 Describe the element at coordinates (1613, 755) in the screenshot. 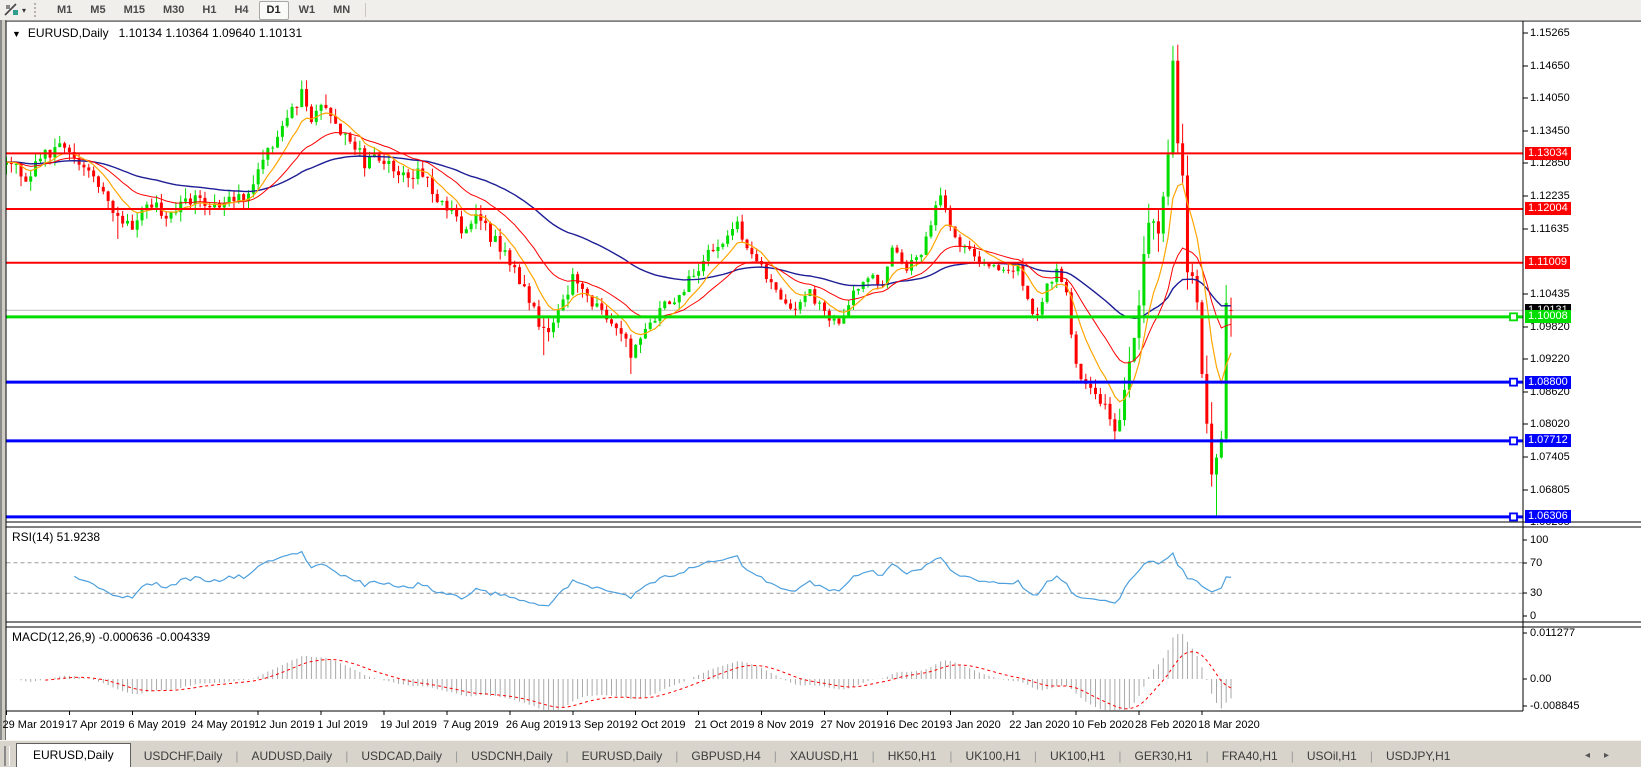

I see `tab-scroll-right-icon: ▸` at that location.